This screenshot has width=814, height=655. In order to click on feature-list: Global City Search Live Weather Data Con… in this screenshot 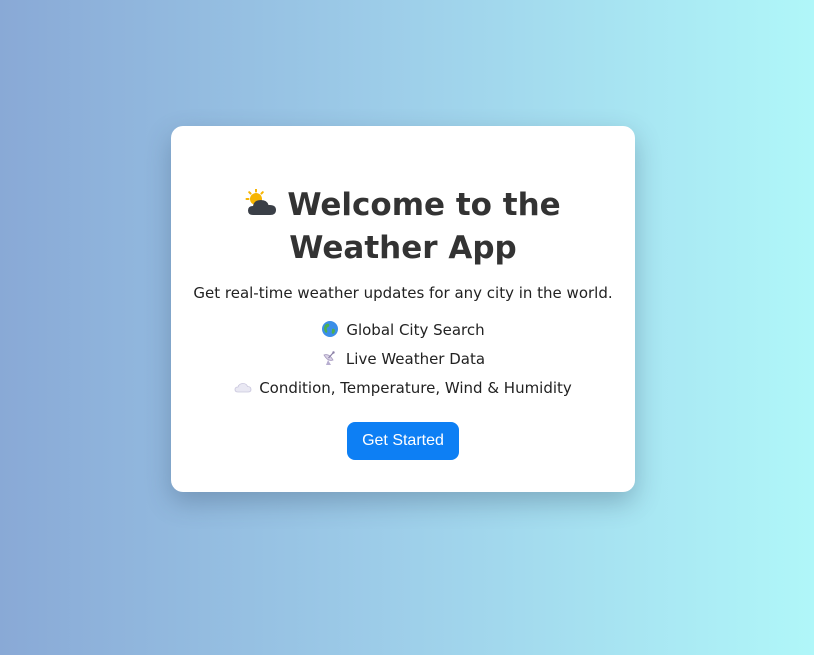, I will do `click(403, 363)`.